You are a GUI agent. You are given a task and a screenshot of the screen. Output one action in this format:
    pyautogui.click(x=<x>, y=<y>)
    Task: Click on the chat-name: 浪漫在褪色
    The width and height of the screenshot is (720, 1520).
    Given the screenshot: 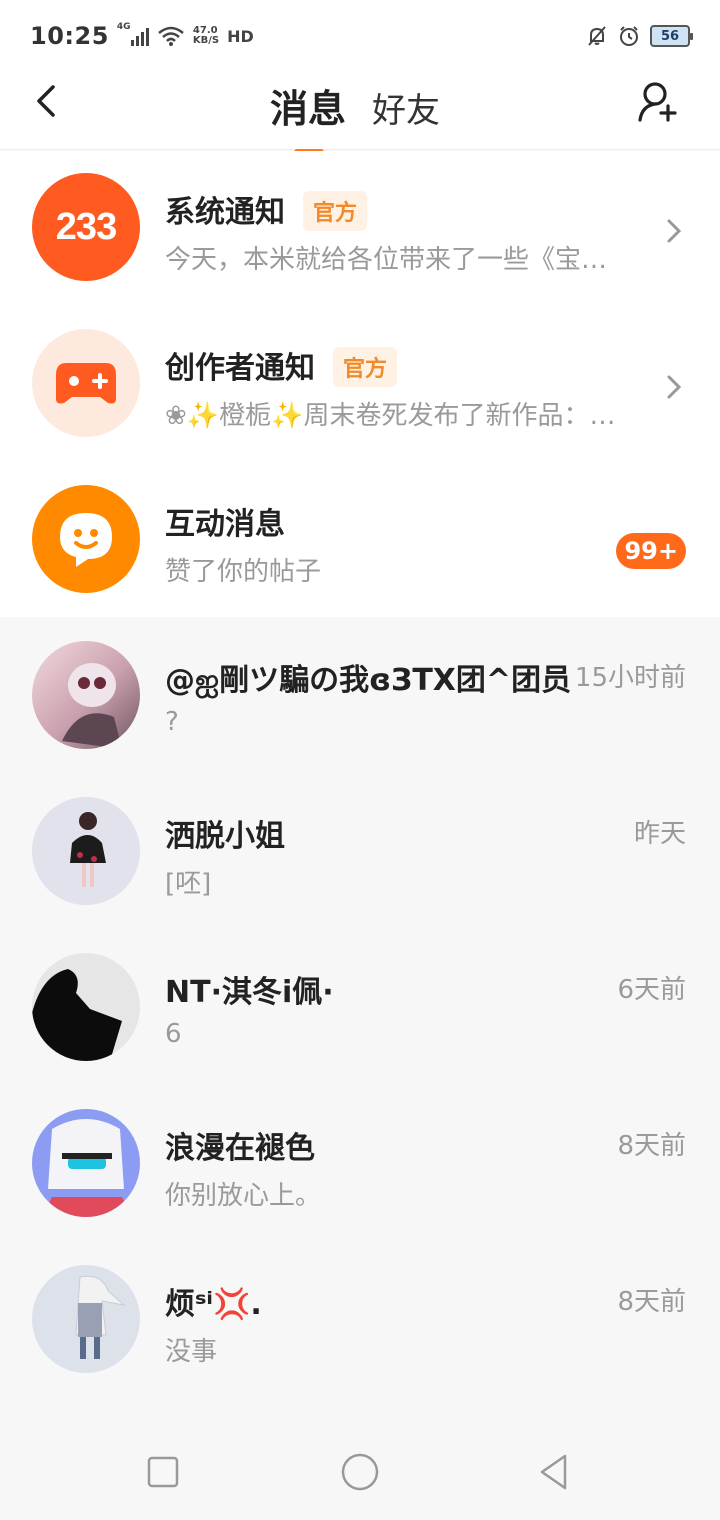 What is the action you would take?
    pyautogui.click(x=240, y=1148)
    